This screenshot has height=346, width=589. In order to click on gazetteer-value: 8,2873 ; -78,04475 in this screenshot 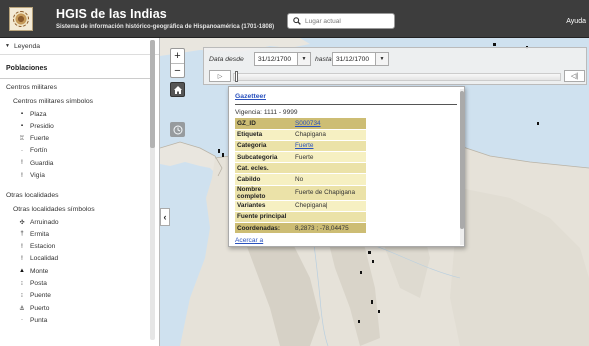, I will do `click(329, 228)`.